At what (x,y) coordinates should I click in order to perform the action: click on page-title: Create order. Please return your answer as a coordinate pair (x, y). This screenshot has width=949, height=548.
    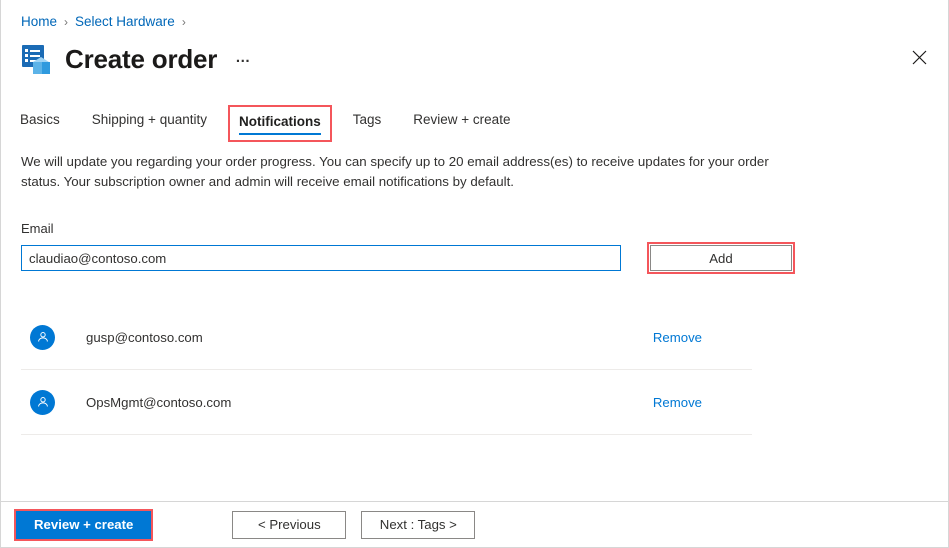
    Looking at the image, I should click on (141, 59).